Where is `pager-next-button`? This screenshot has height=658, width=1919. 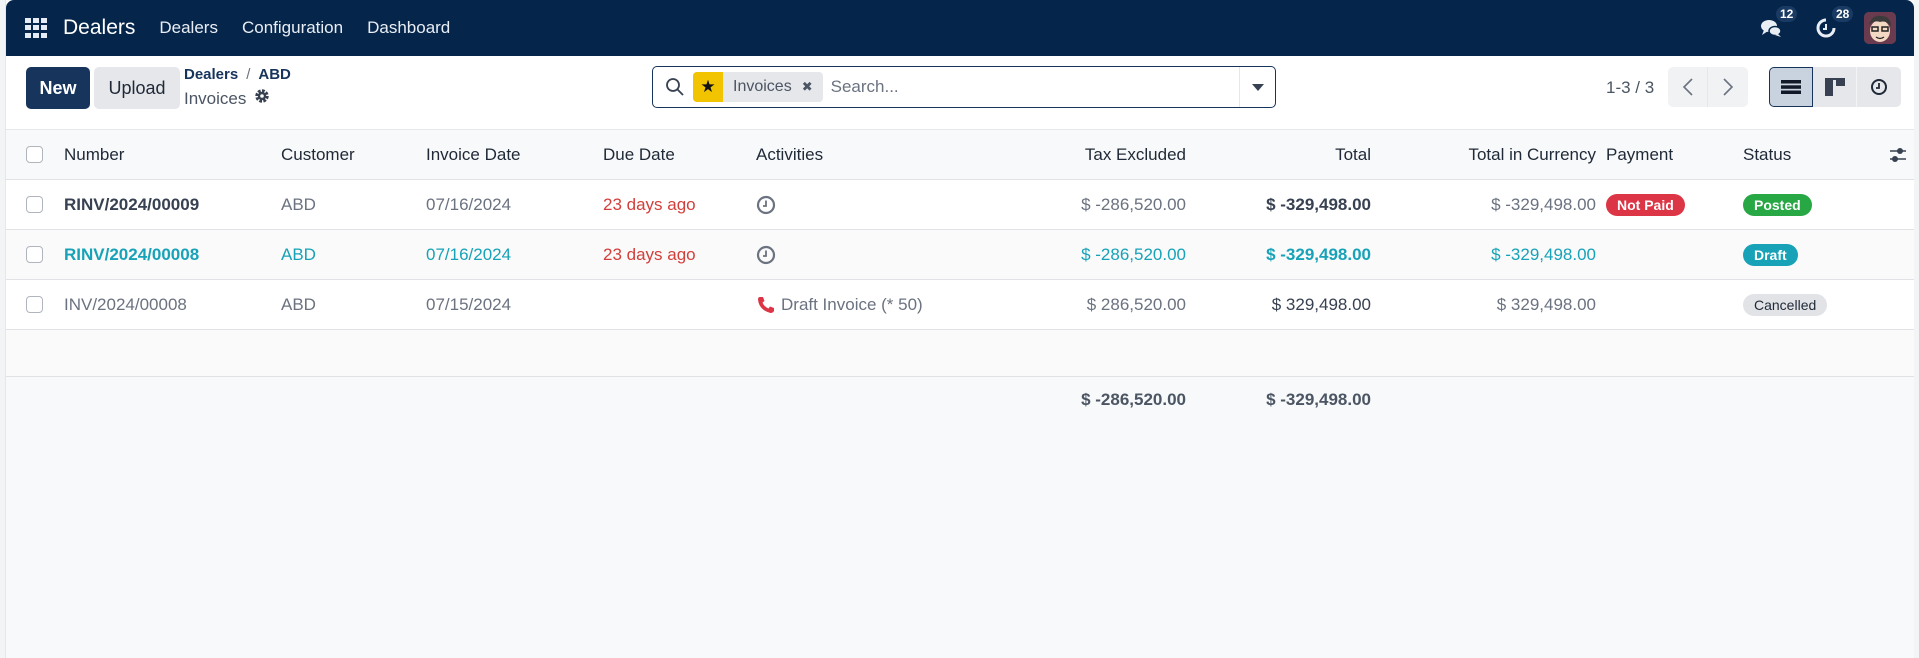 pager-next-button is located at coordinates (1728, 87).